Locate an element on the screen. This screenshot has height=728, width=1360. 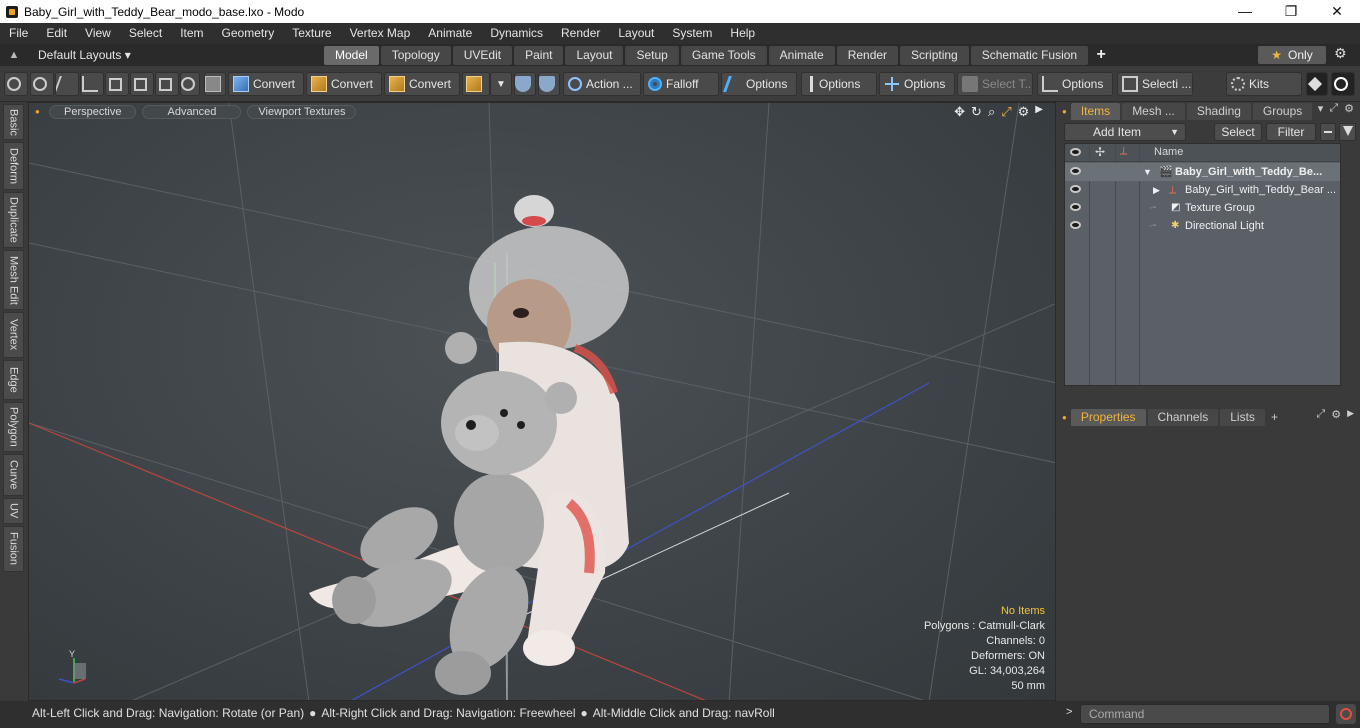
advanced-shading-button: Advanced is located at coordinates (192, 112).